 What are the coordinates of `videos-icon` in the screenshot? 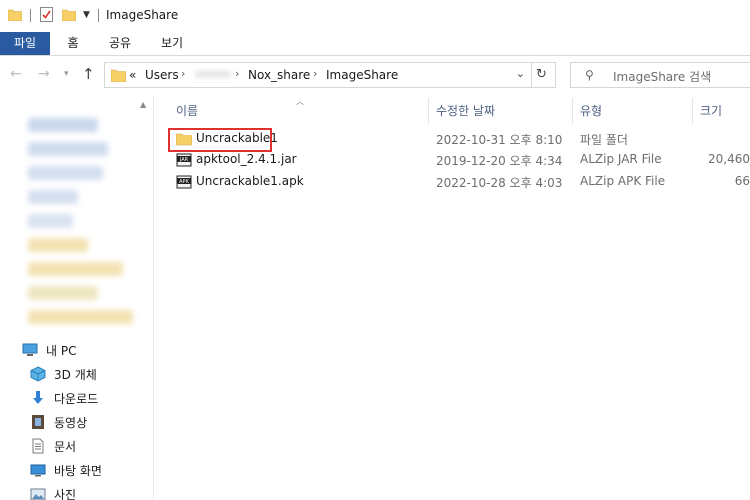 It's located at (38, 422).